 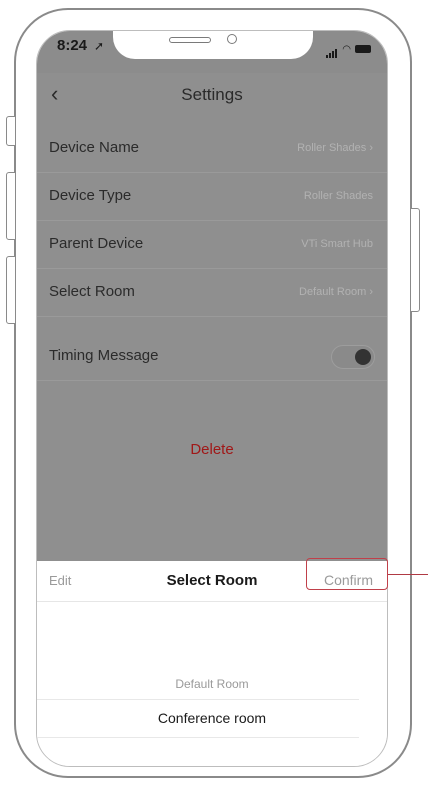 I want to click on settings-row-select-room: Select Room Default Room ›, so click(x=212, y=293).